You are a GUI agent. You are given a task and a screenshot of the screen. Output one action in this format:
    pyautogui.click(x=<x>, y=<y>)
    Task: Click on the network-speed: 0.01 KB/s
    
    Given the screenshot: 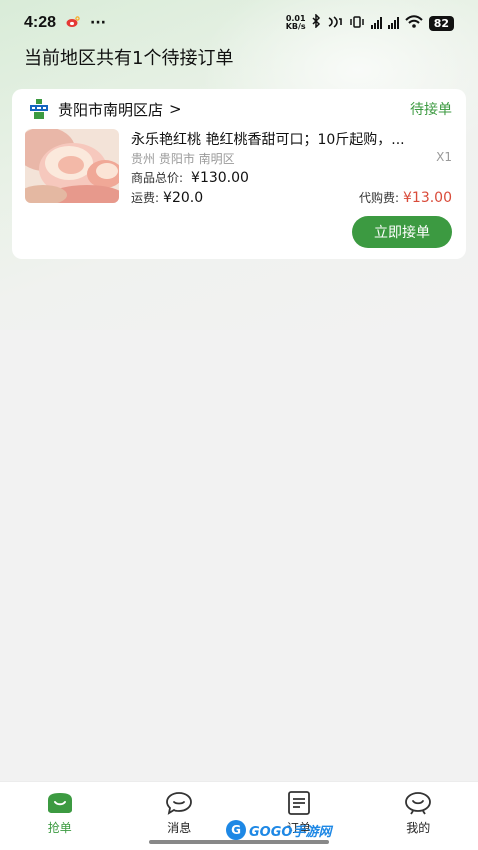 What is the action you would take?
    pyautogui.click(x=296, y=23)
    